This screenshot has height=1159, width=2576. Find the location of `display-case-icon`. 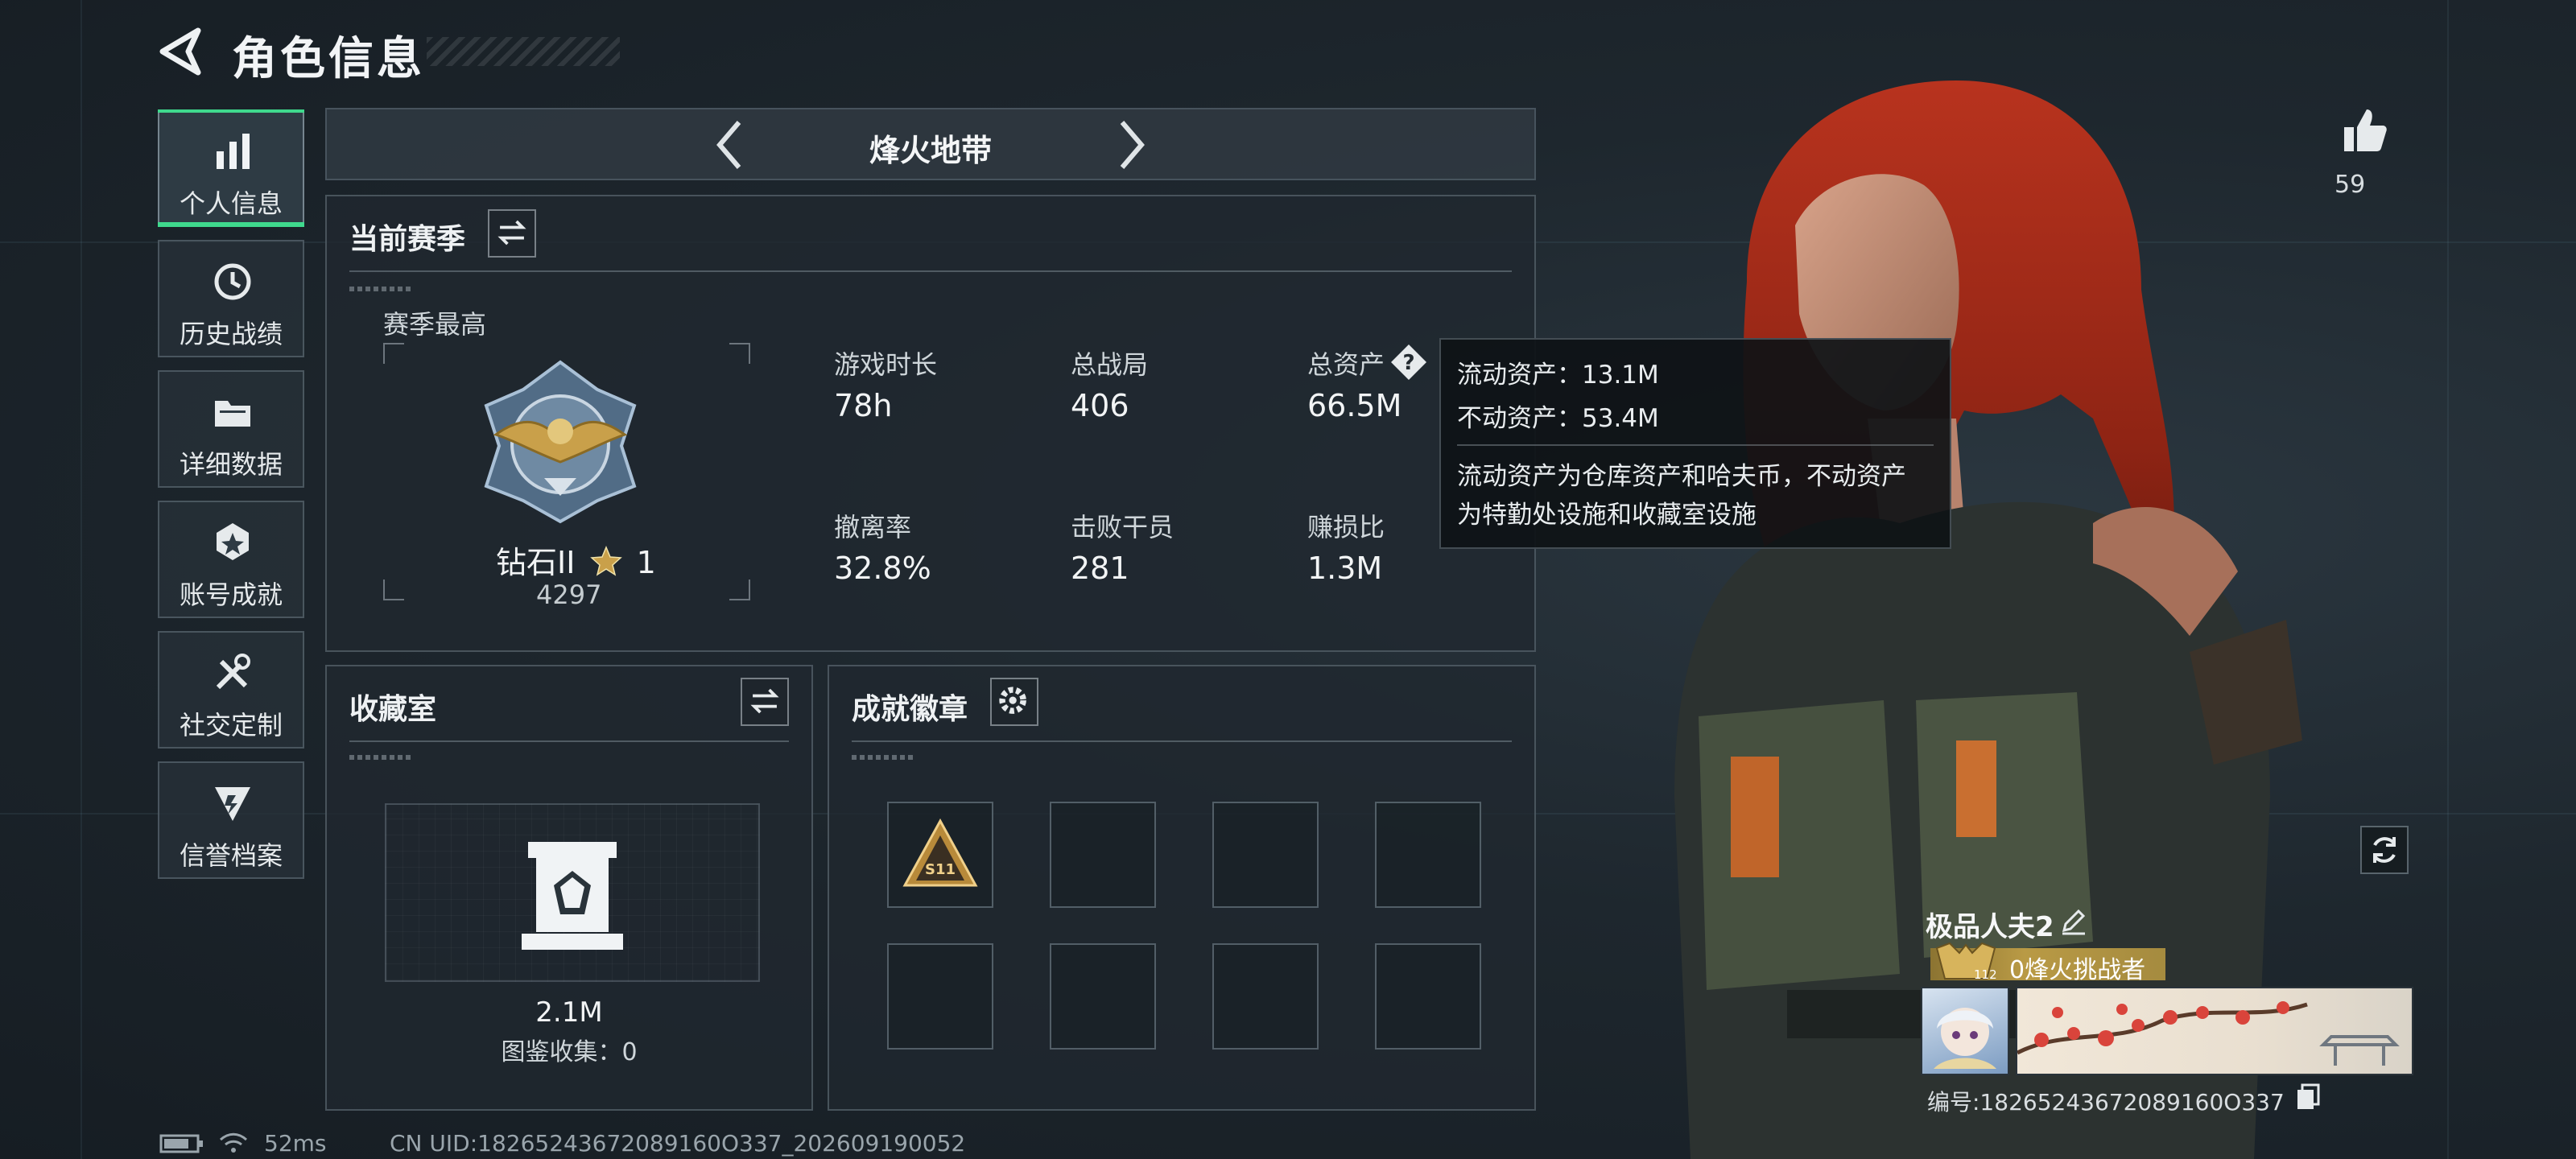

display-case-icon is located at coordinates (572, 896).